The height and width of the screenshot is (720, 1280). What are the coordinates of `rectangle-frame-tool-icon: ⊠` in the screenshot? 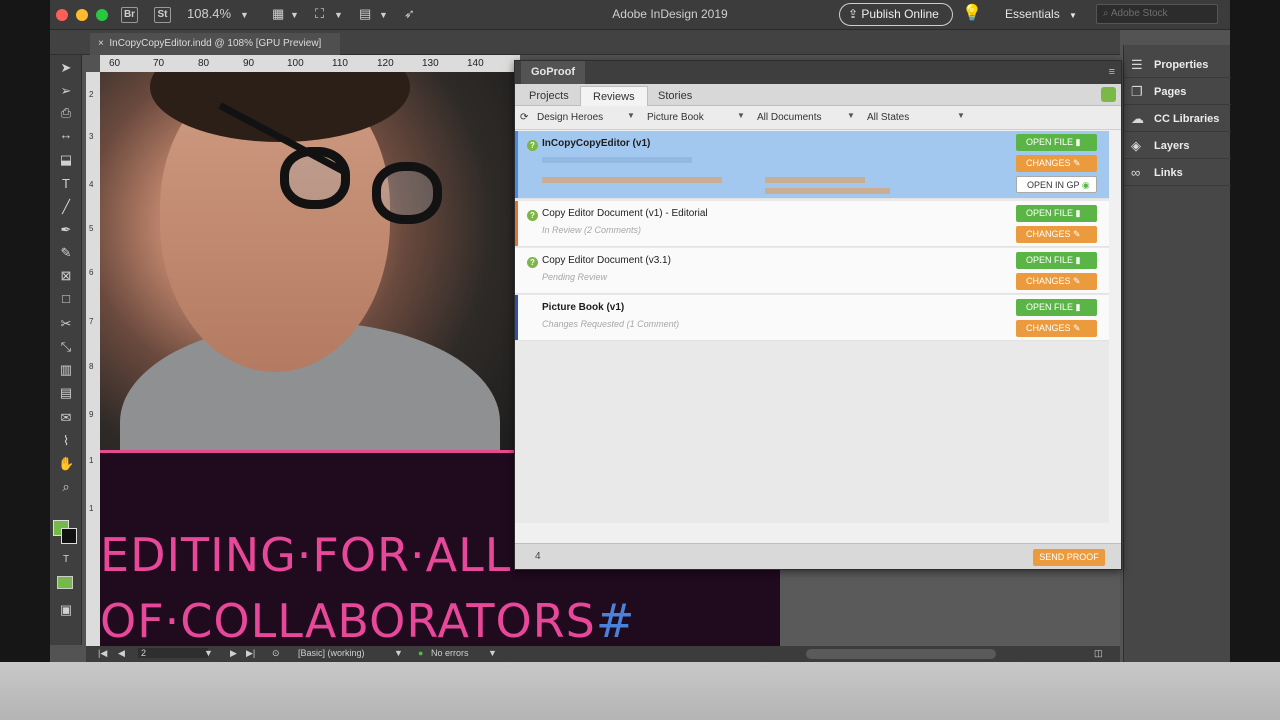 It's located at (66, 276).